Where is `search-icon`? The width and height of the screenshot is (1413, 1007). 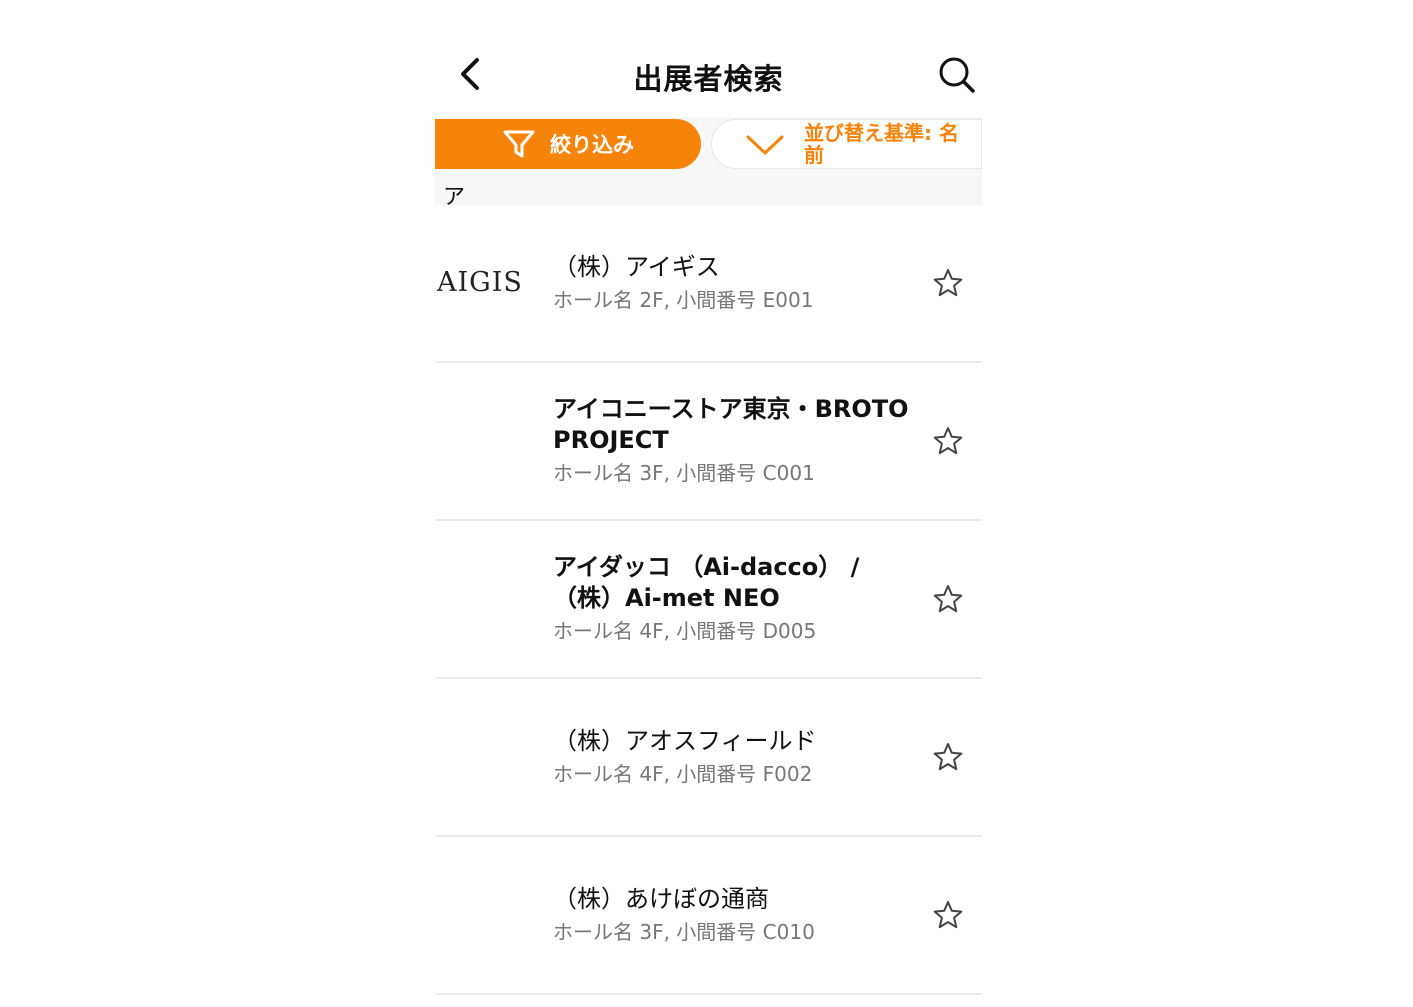 search-icon is located at coordinates (957, 75).